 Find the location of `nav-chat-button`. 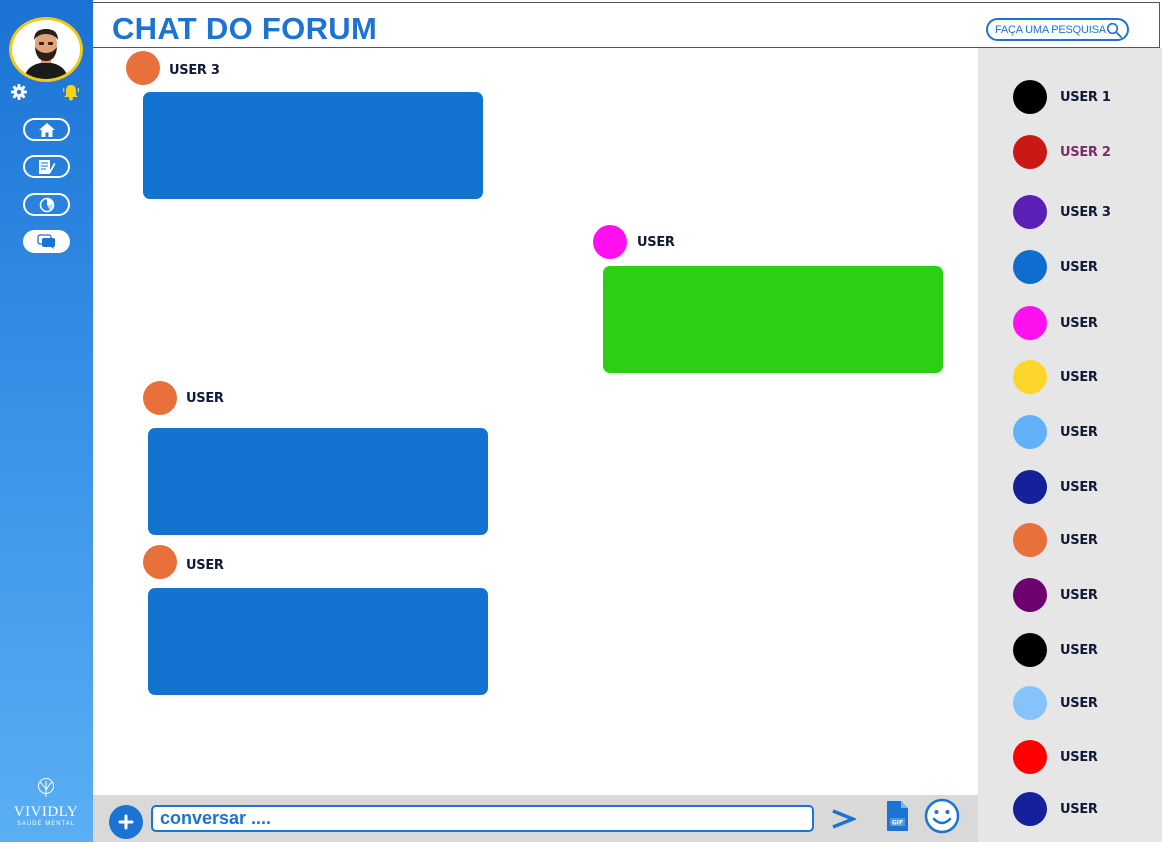

nav-chat-button is located at coordinates (46, 241).